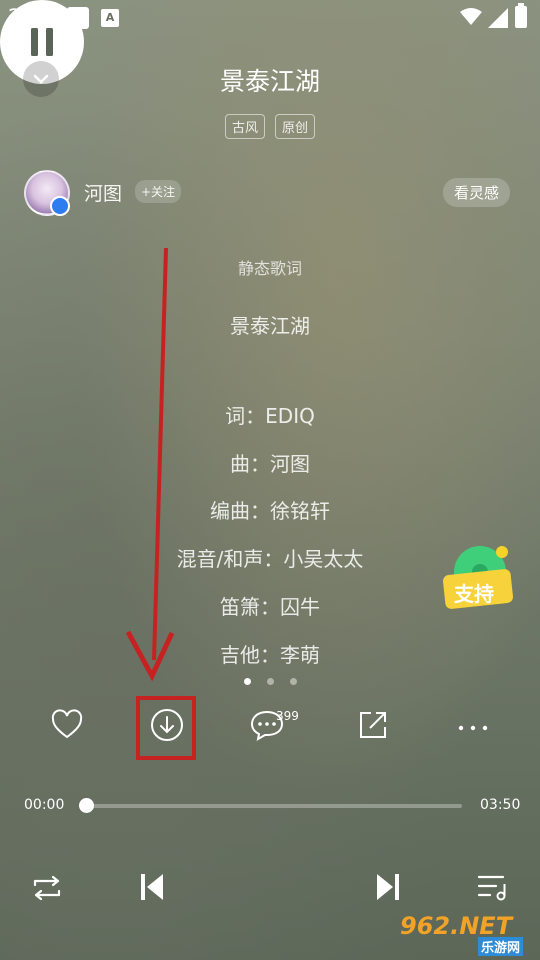 The height and width of the screenshot is (960, 540). Describe the element at coordinates (388, 887) in the screenshot. I see `next-icon` at that location.